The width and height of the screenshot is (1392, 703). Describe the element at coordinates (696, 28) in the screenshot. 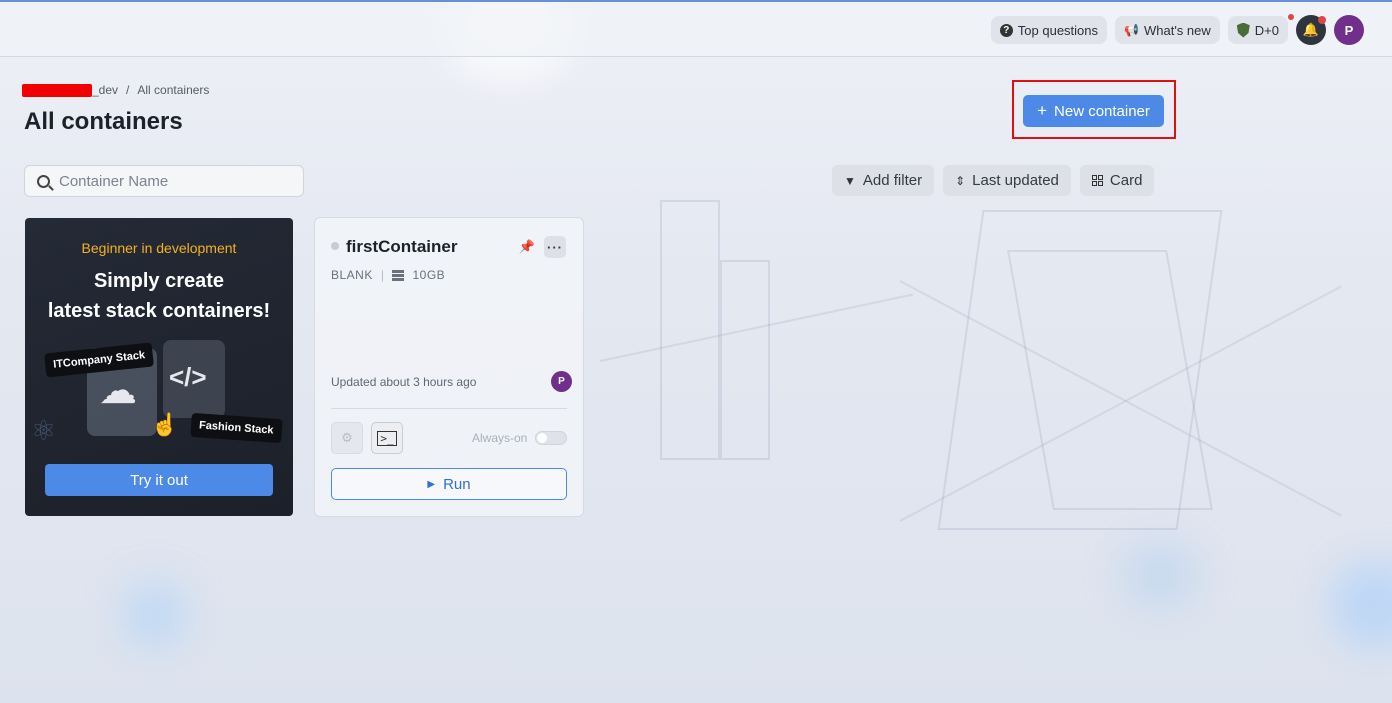

I see `top-bar: ? Top questions 📢 What's new D+0 🔔 P` at that location.